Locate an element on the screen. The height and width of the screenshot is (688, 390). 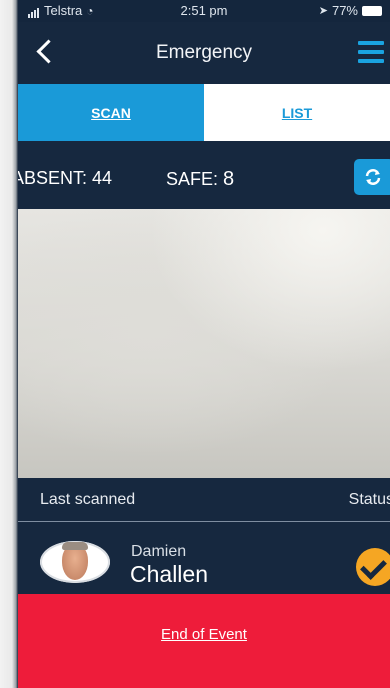
last-scanned-label: Last scanned is located at coordinates (88, 499).